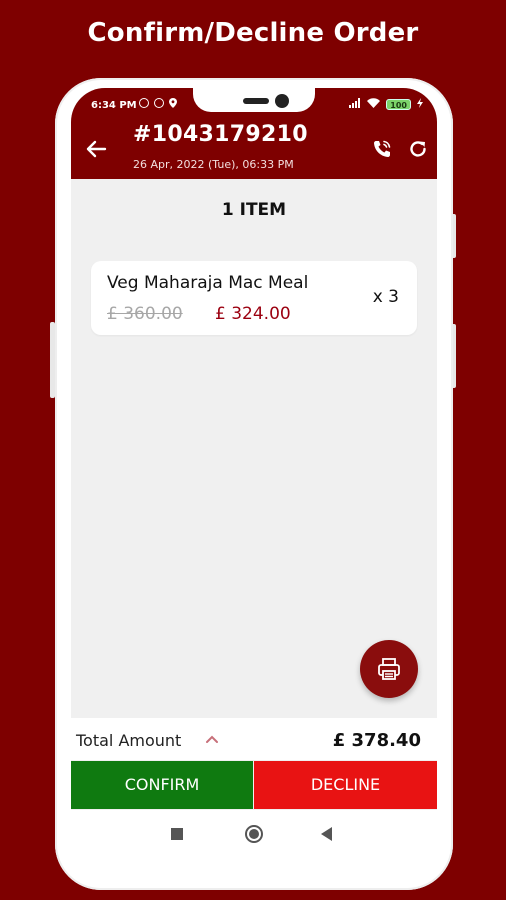 Image resolution: width=506 pixels, height=900 pixels. What do you see at coordinates (420, 104) in the screenshot?
I see `charging-icon` at bounding box center [420, 104].